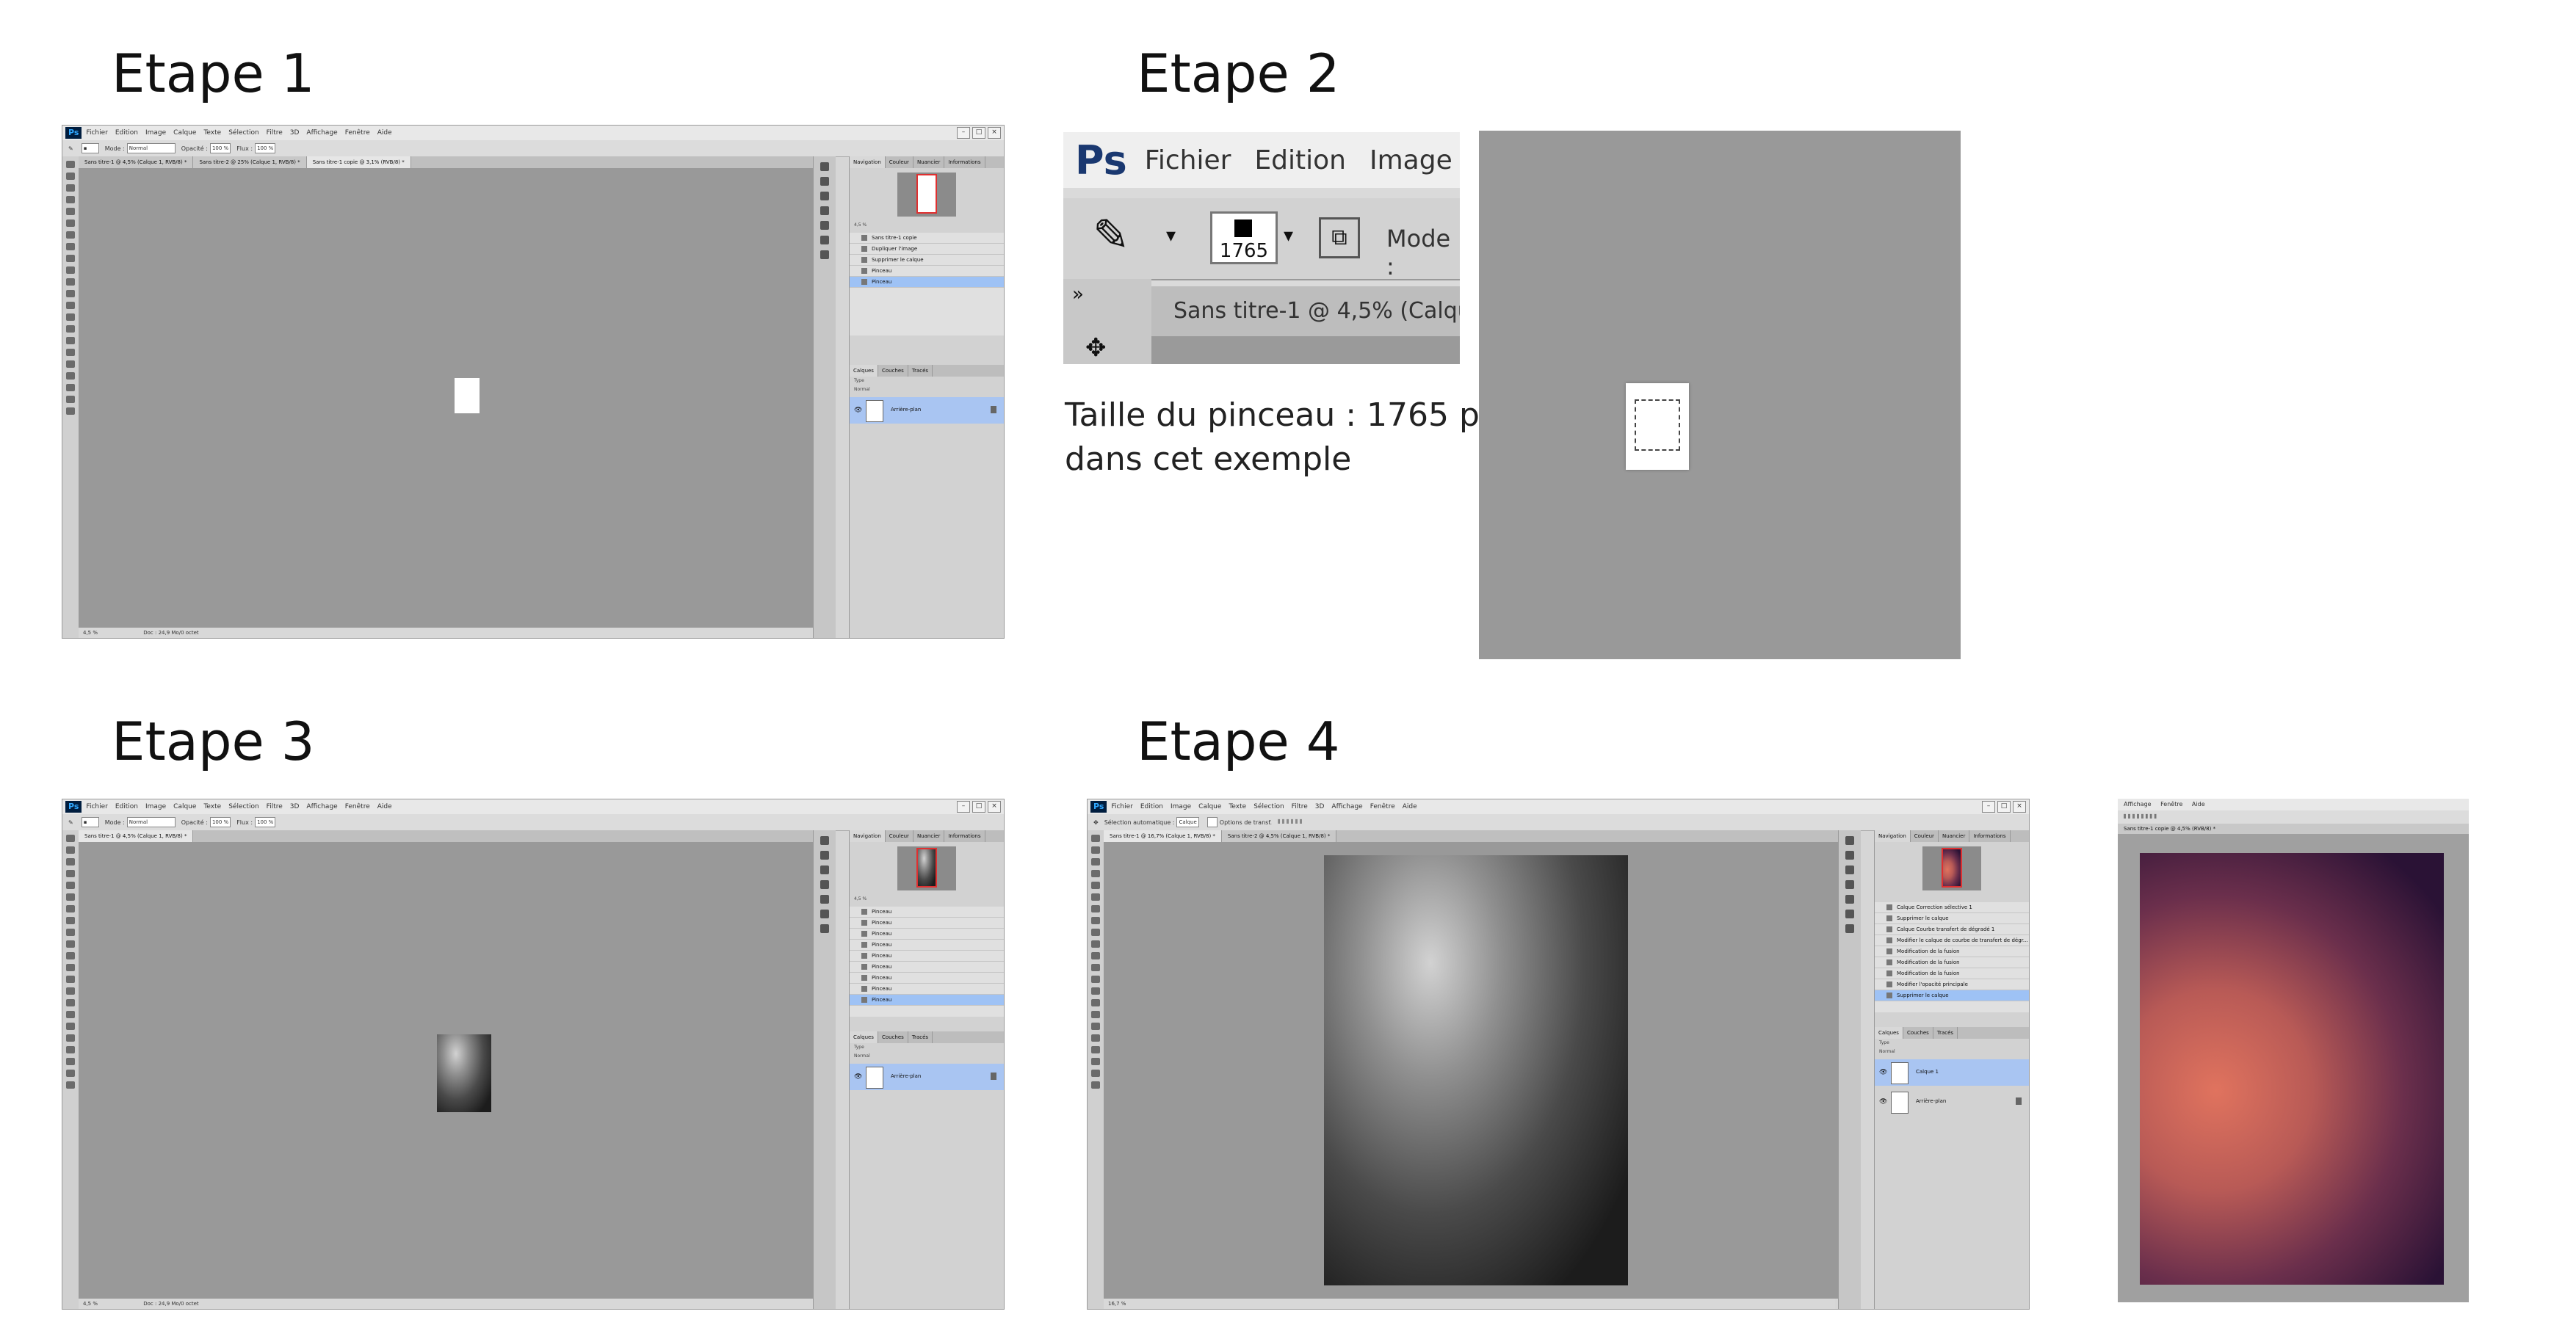 The image size is (2576, 1339). What do you see at coordinates (929, 836) in the screenshot?
I see `tab-nuancier: Nuancier` at bounding box center [929, 836].